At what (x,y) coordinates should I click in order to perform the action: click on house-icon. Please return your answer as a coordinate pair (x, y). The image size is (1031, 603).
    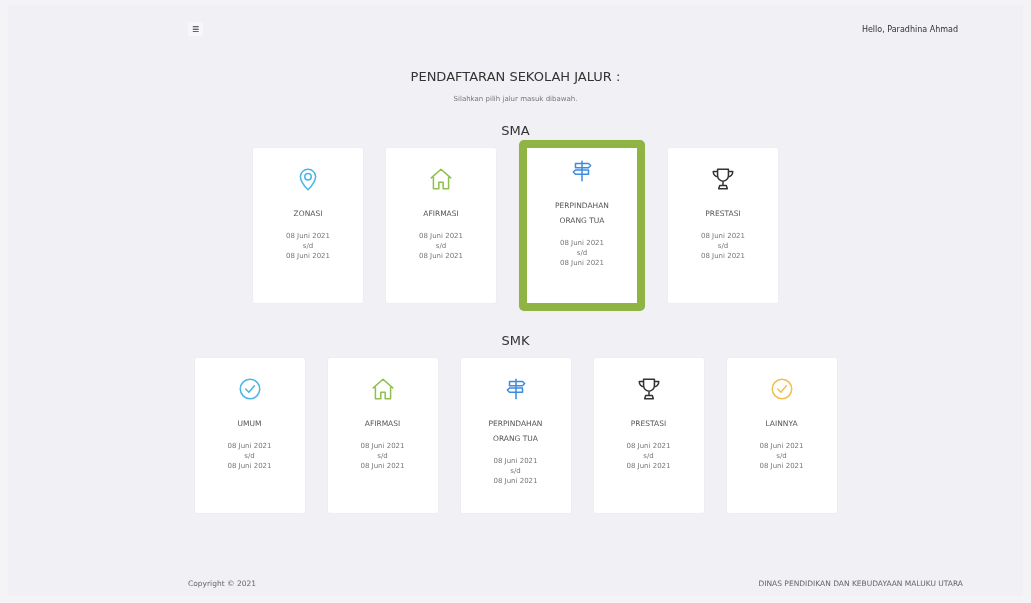
    Looking at the image, I should click on (441, 179).